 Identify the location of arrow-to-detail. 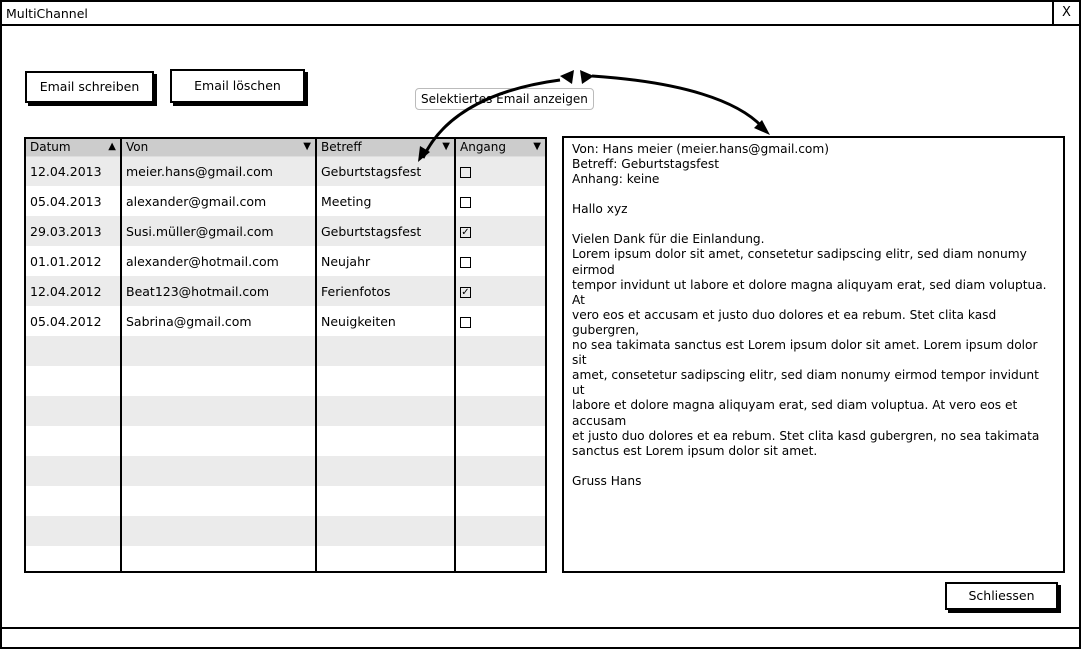
(679, 102).